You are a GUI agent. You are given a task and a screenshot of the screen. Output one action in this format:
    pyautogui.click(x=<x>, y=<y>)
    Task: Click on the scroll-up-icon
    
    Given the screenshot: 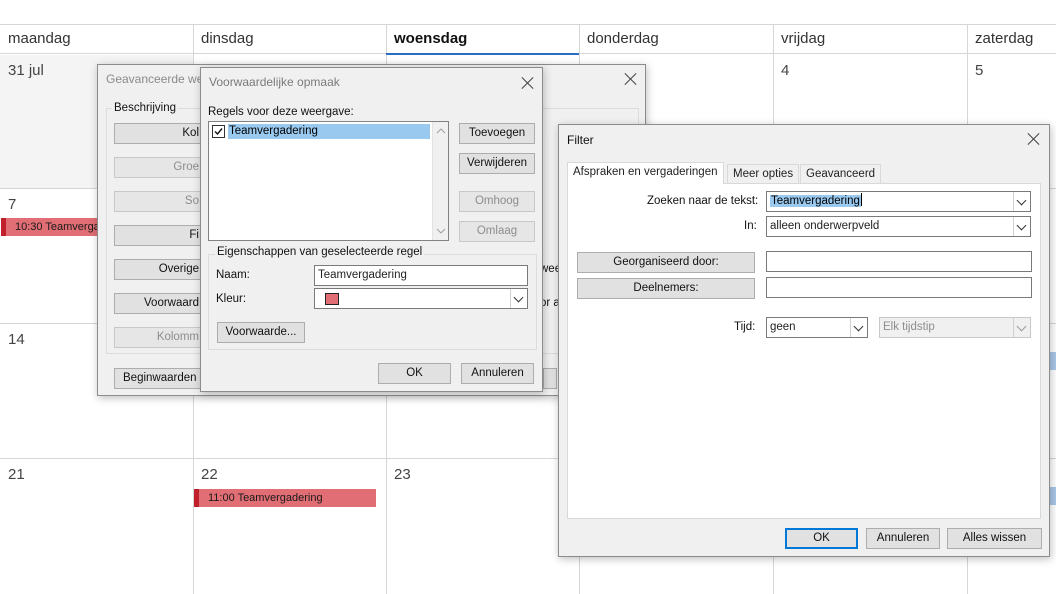 What is the action you would take?
    pyautogui.click(x=441, y=131)
    